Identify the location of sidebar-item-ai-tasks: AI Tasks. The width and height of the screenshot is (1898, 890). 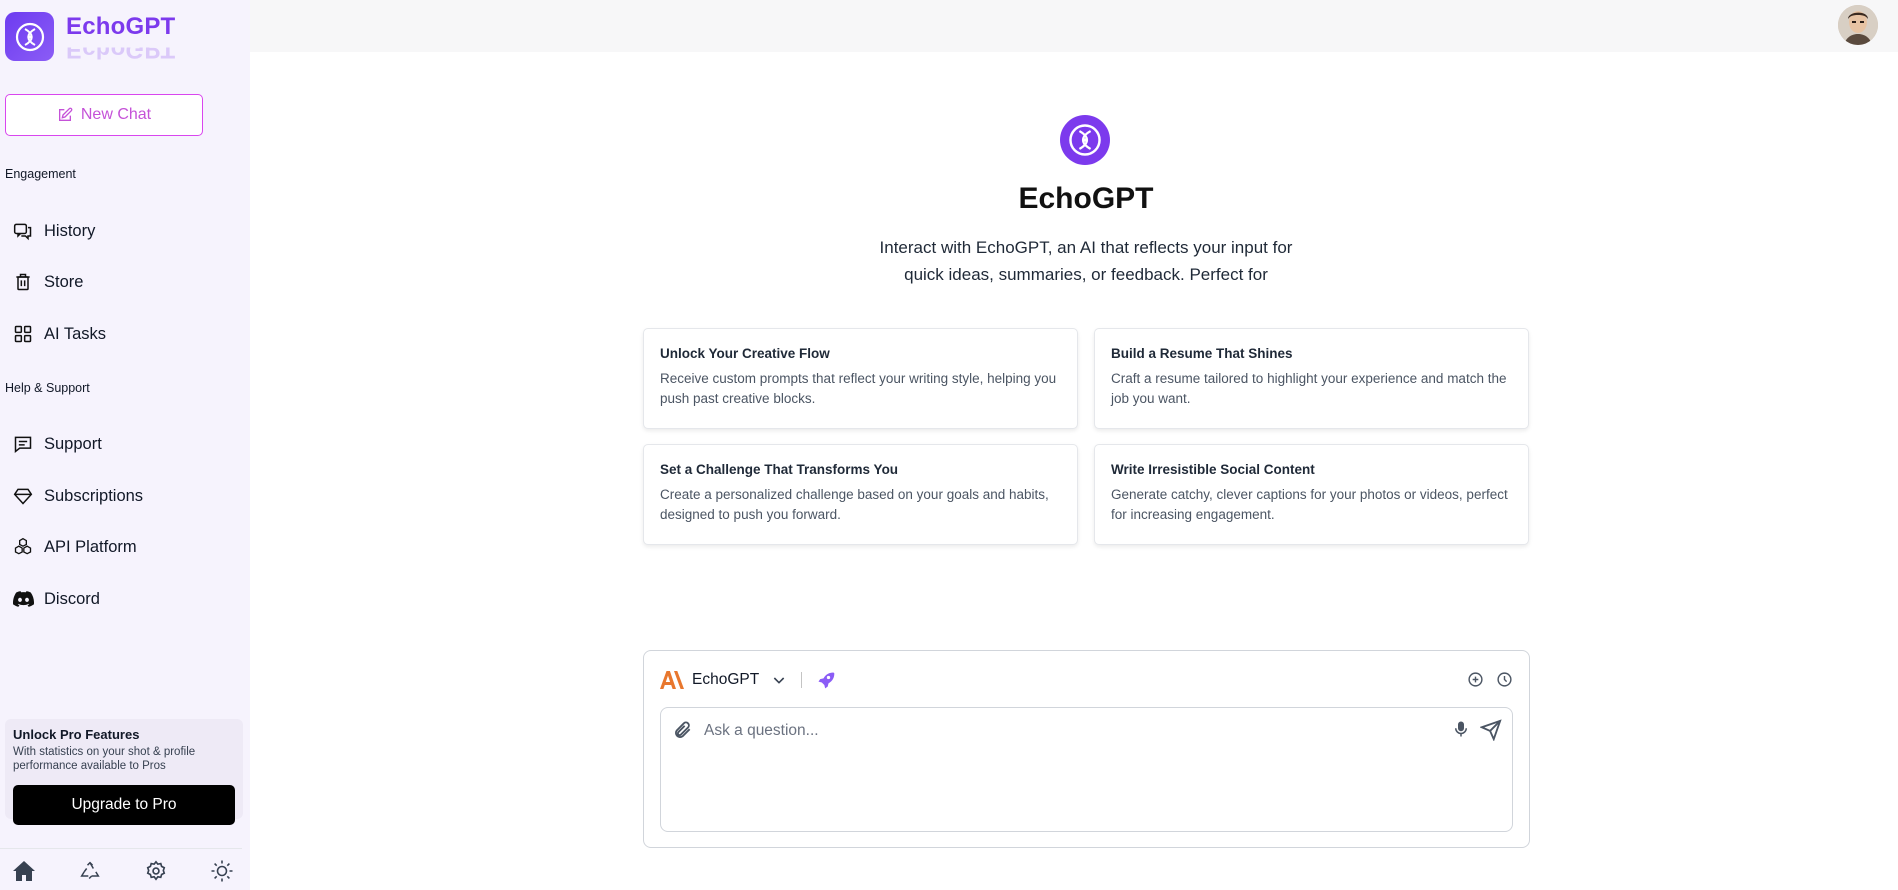
(59, 334).